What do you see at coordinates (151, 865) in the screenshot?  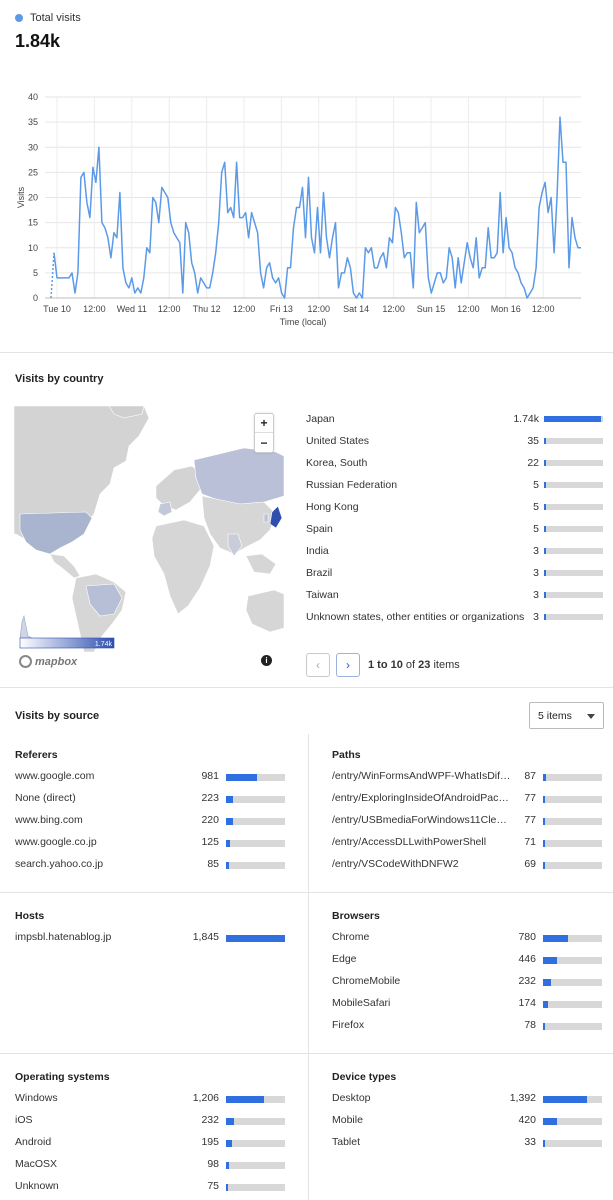 I see `referers-panel-row: search.yahoo.co.jp 85` at bounding box center [151, 865].